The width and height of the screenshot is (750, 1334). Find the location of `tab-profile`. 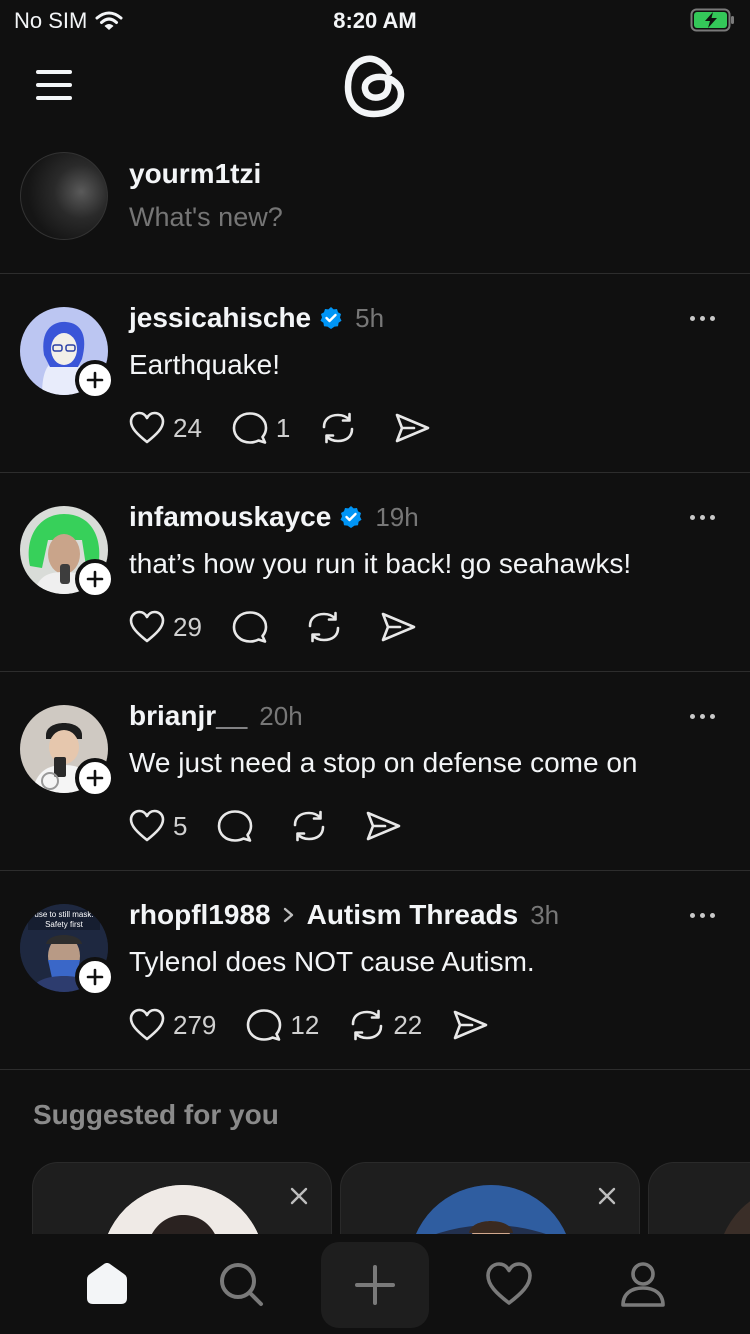

tab-profile is located at coordinates (643, 1284).